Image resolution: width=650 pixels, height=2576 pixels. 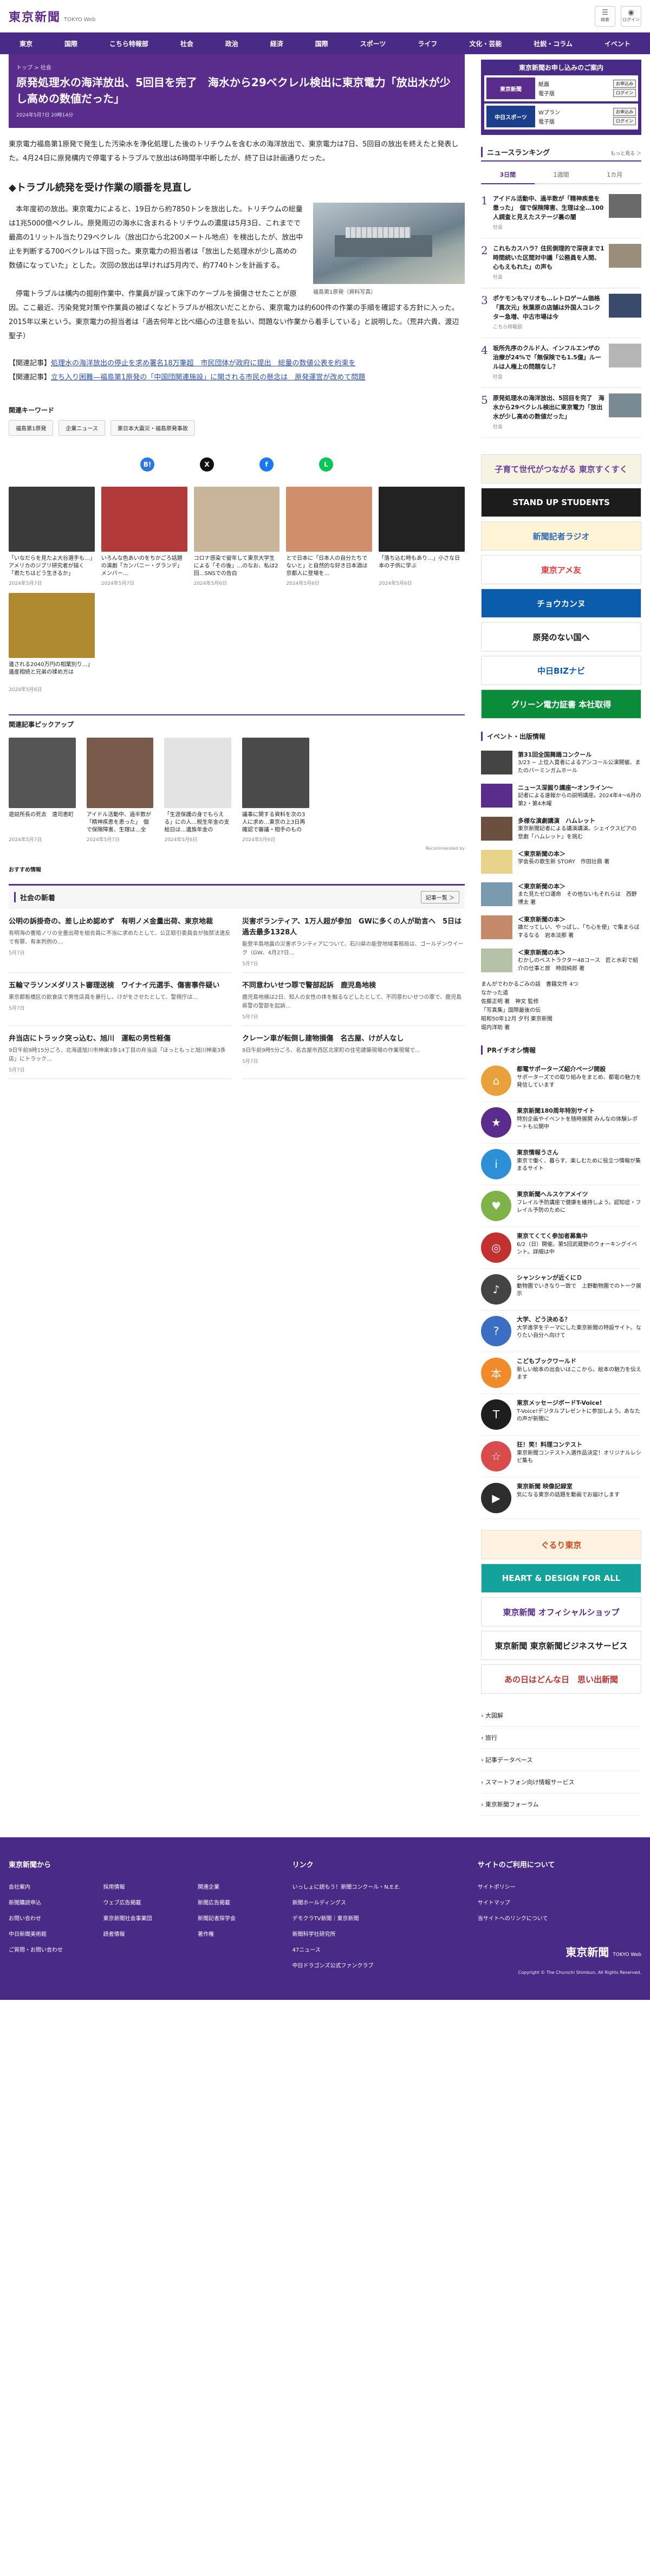 What do you see at coordinates (561, 636) in the screenshot?
I see `side-banner: 原発のない国へ` at bounding box center [561, 636].